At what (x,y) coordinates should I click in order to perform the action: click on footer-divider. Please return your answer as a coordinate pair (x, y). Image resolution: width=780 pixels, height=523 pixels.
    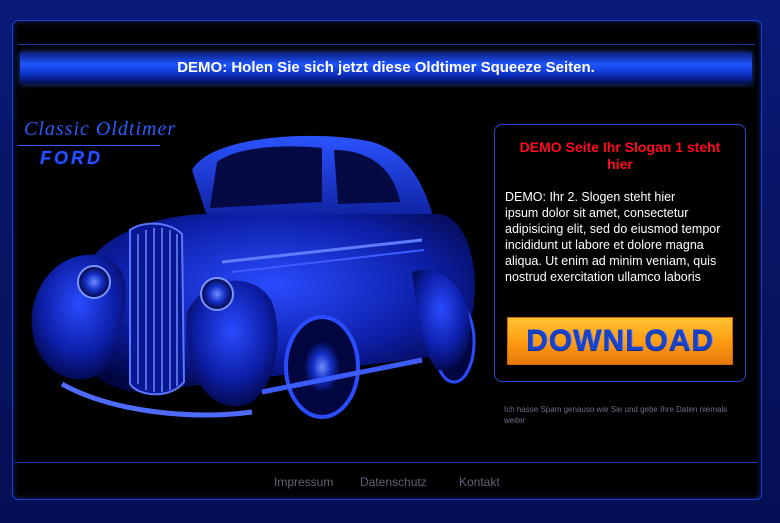
    Looking at the image, I should click on (386, 462).